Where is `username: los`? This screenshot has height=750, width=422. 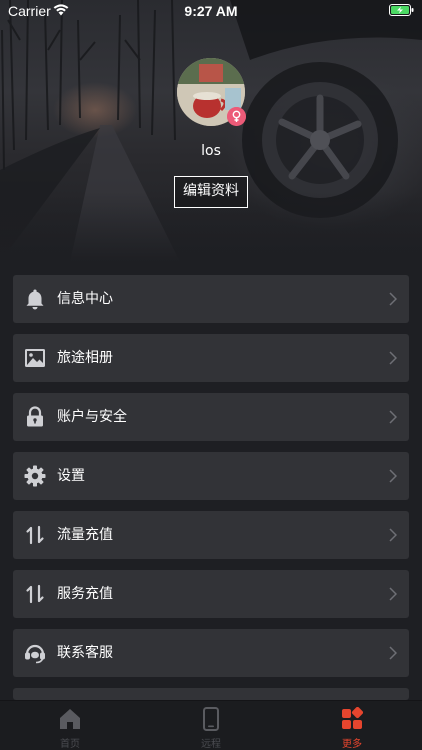 username: los is located at coordinates (211, 151).